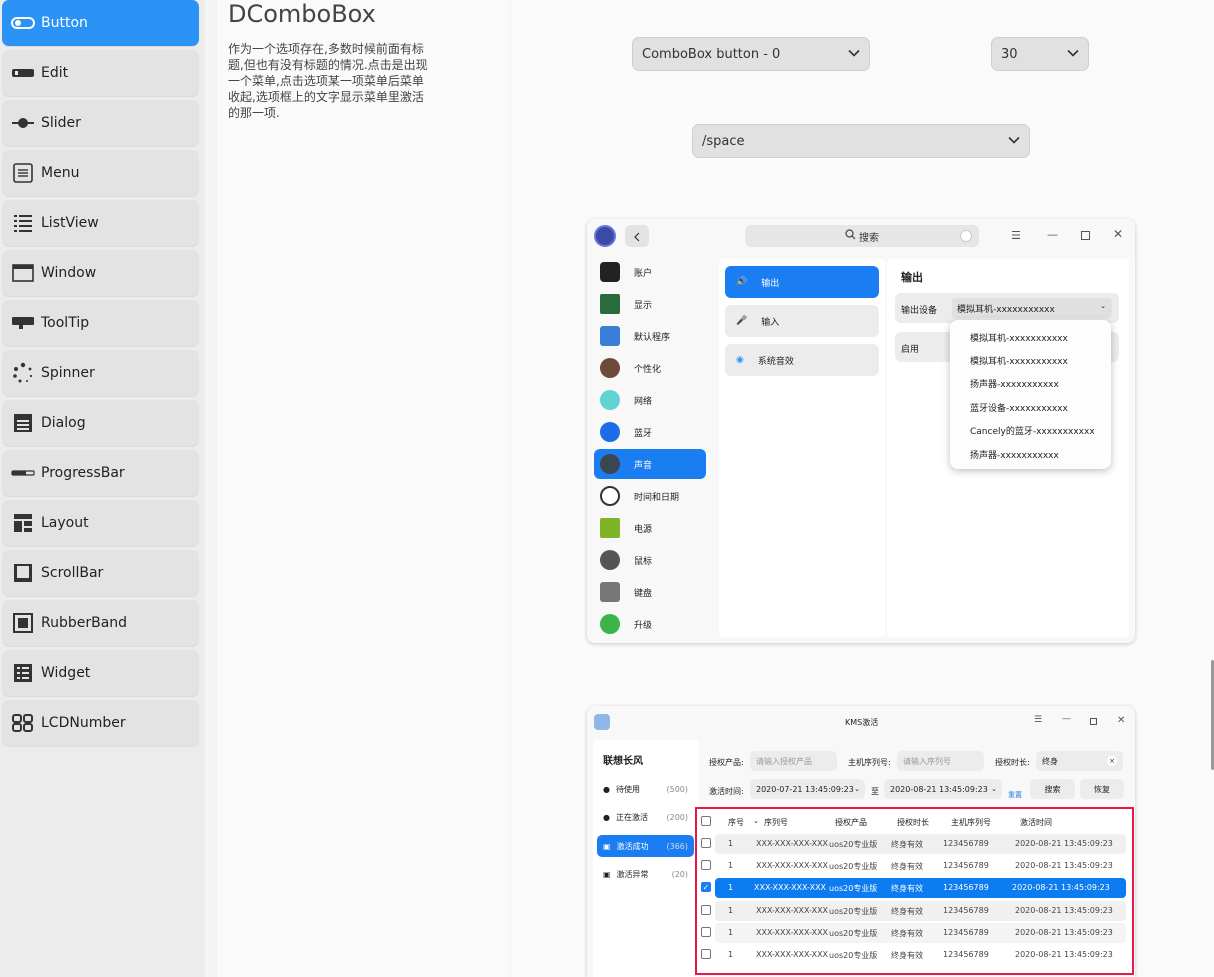  Describe the element at coordinates (650, 560) in the screenshot. I see `settings-nav-item: 鼠标` at that location.